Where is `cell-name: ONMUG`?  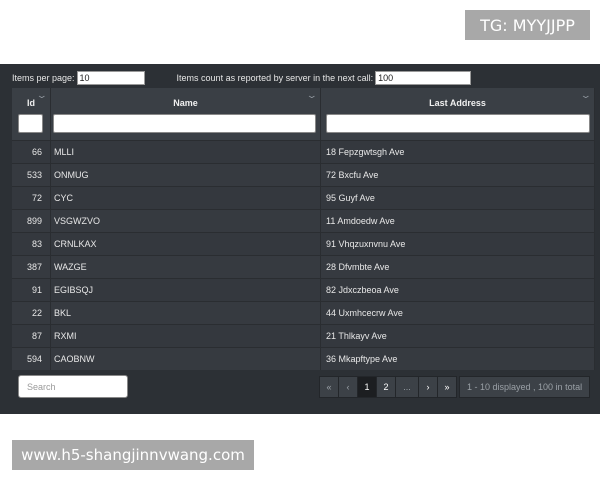
cell-name: ONMUG is located at coordinates (186, 175).